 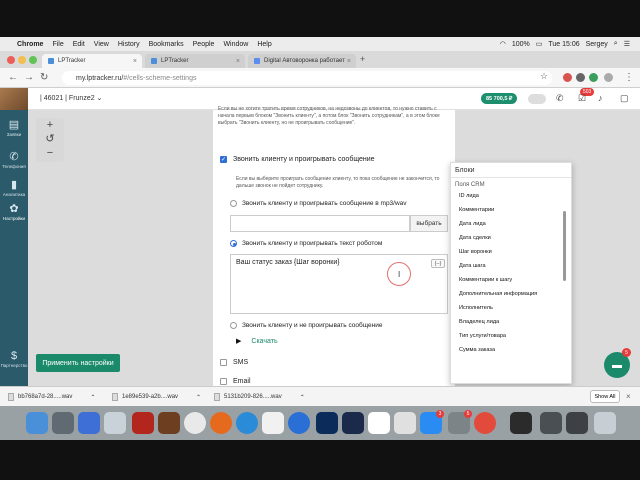 I want to click on download-item: 5131b209-826.....wav ⌃, so click(x=259, y=397).